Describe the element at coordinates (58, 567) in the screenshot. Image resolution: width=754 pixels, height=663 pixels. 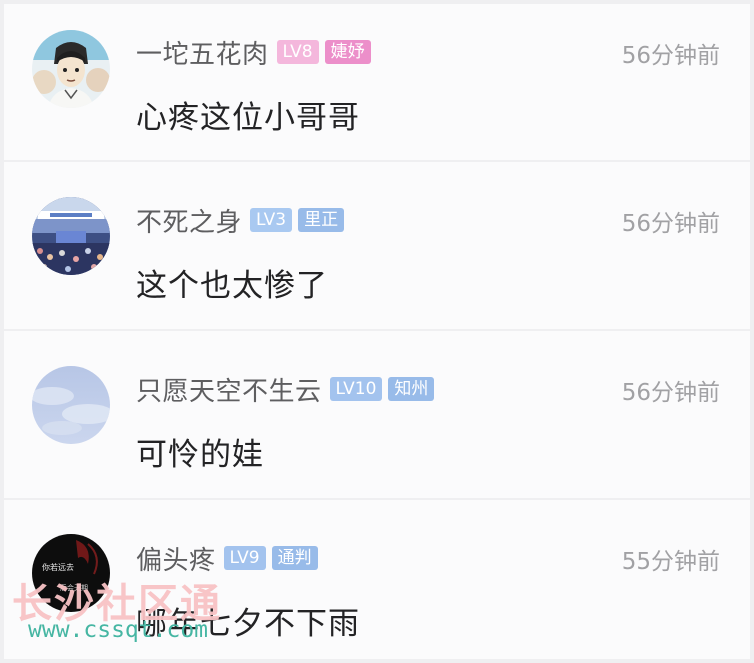
I see `avatar-text-line1: 你若远去` at that location.